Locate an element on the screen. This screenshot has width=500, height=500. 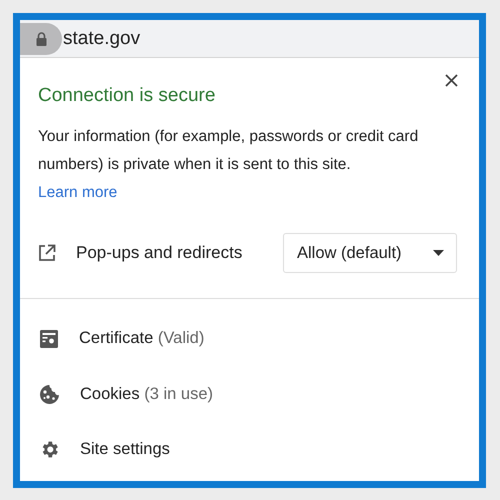
permission-dropdown: Allow (default) is located at coordinates (370, 253).